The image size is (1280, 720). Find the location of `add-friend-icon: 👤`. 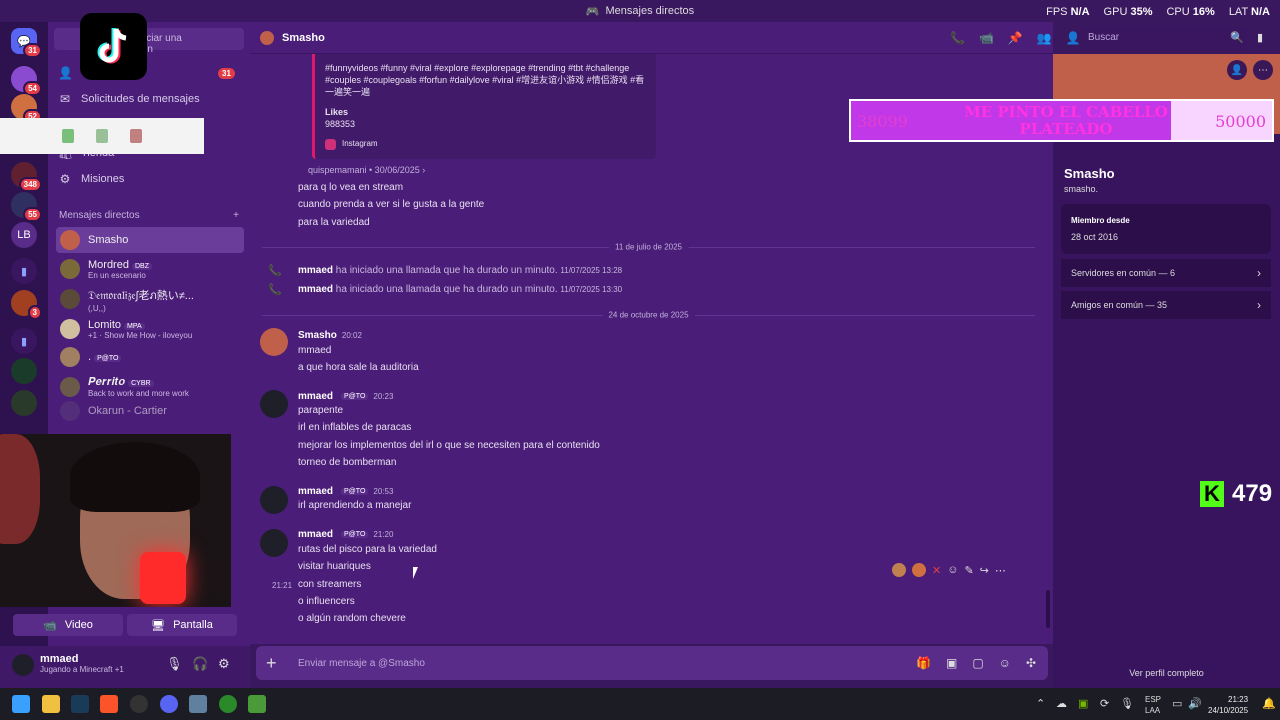

add-friend-icon: 👤 is located at coordinates (1237, 70).